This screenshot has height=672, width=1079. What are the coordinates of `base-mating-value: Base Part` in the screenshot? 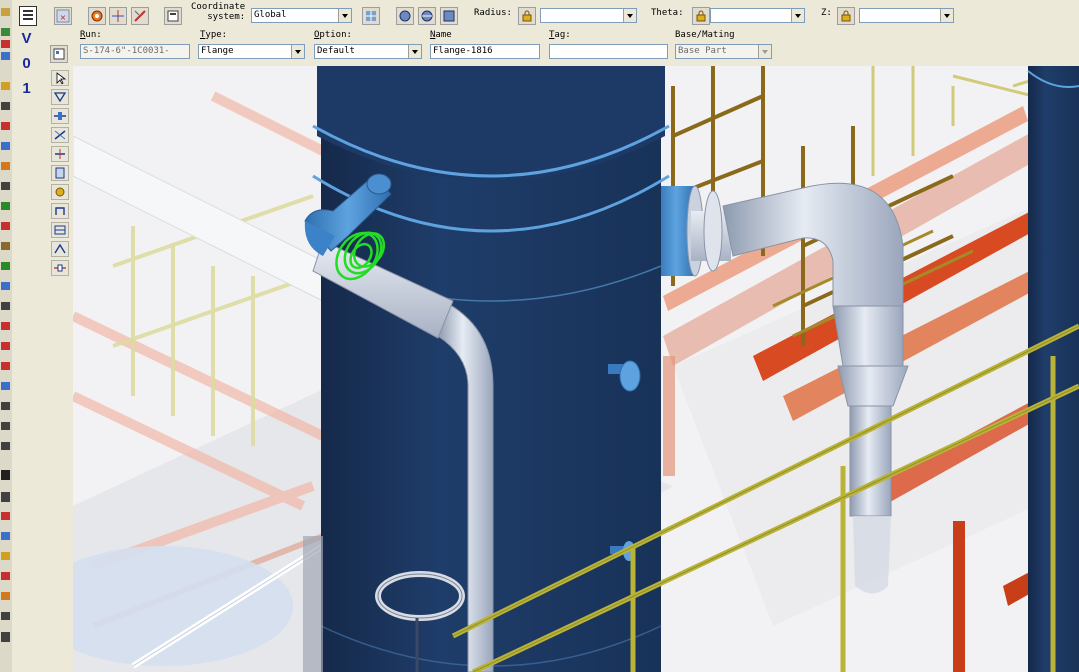 It's located at (702, 51).